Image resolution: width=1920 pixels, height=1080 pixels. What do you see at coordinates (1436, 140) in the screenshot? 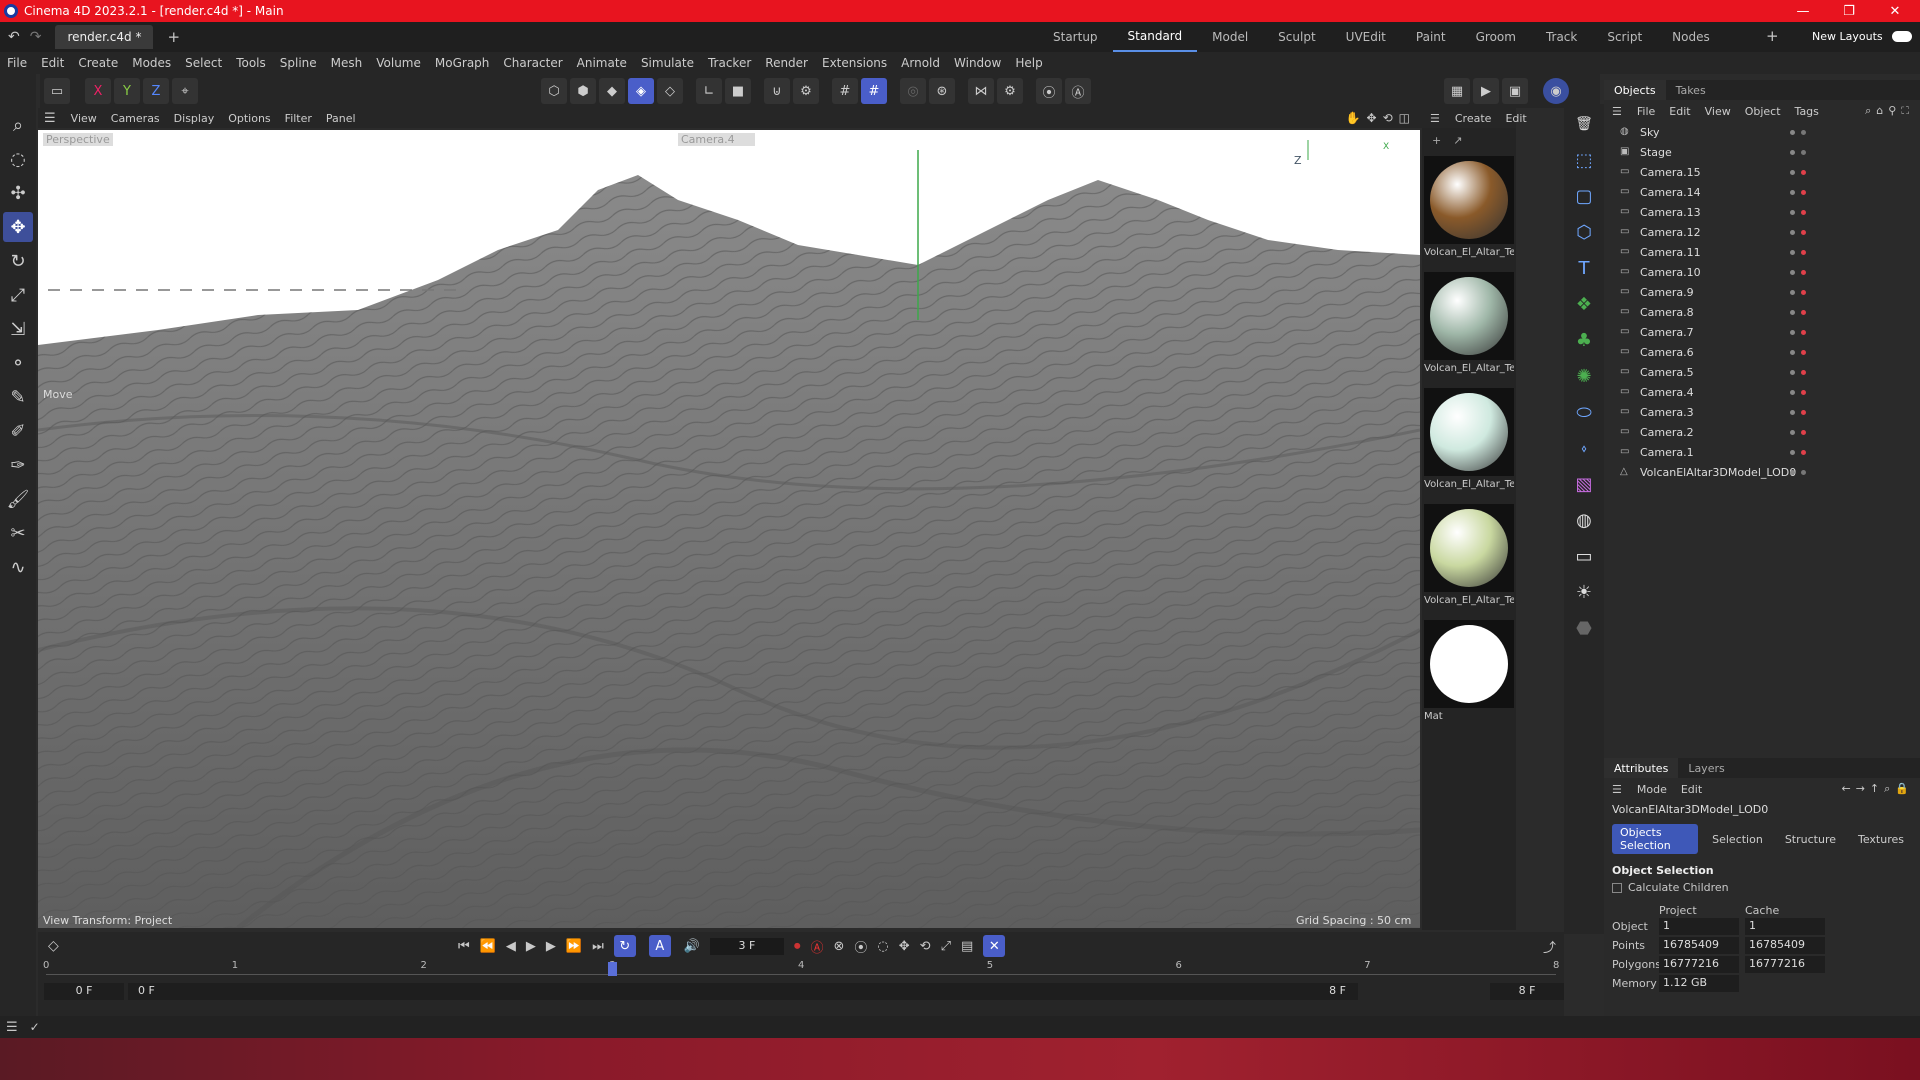
I see `add-material-icon: +` at bounding box center [1436, 140].